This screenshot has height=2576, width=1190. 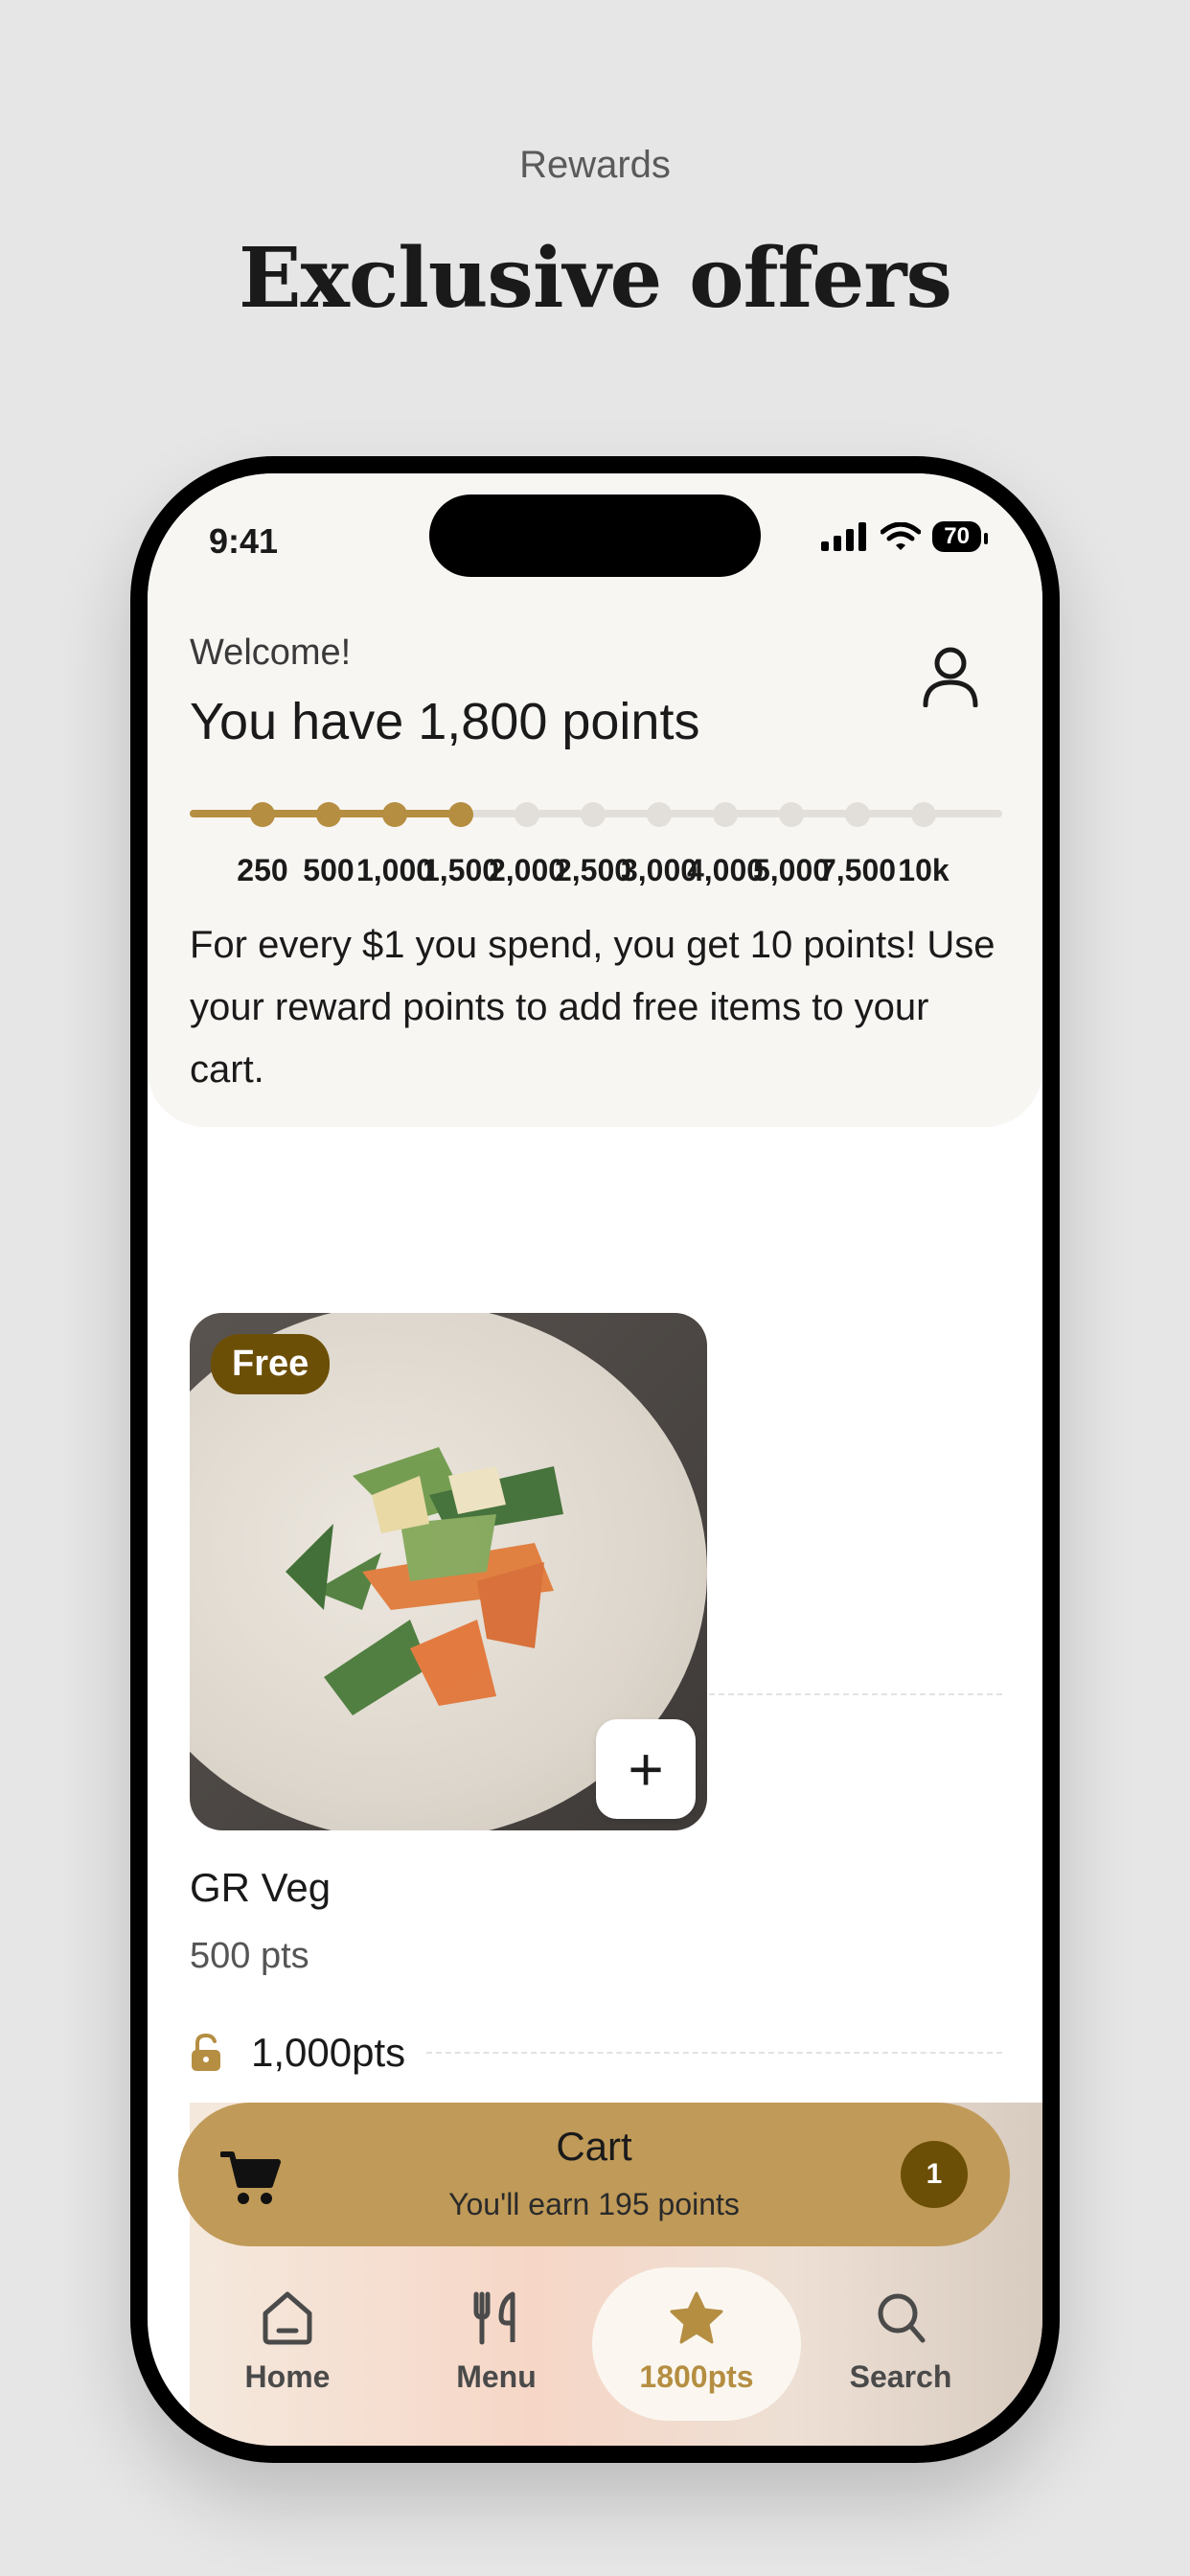 What do you see at coordinates (901, 2344) in the screenshot?
I see `tab-search: Search` at bounding box center [901, 2344].